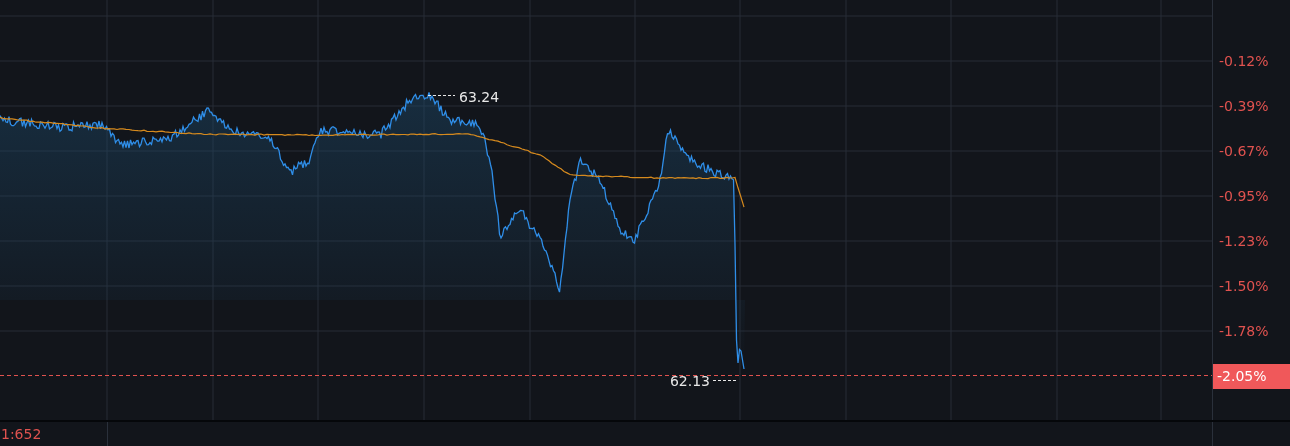 The height and width of the screenshot is (446, 1290). I want to click on axis-label: -1.50%, so click(1244, 286).